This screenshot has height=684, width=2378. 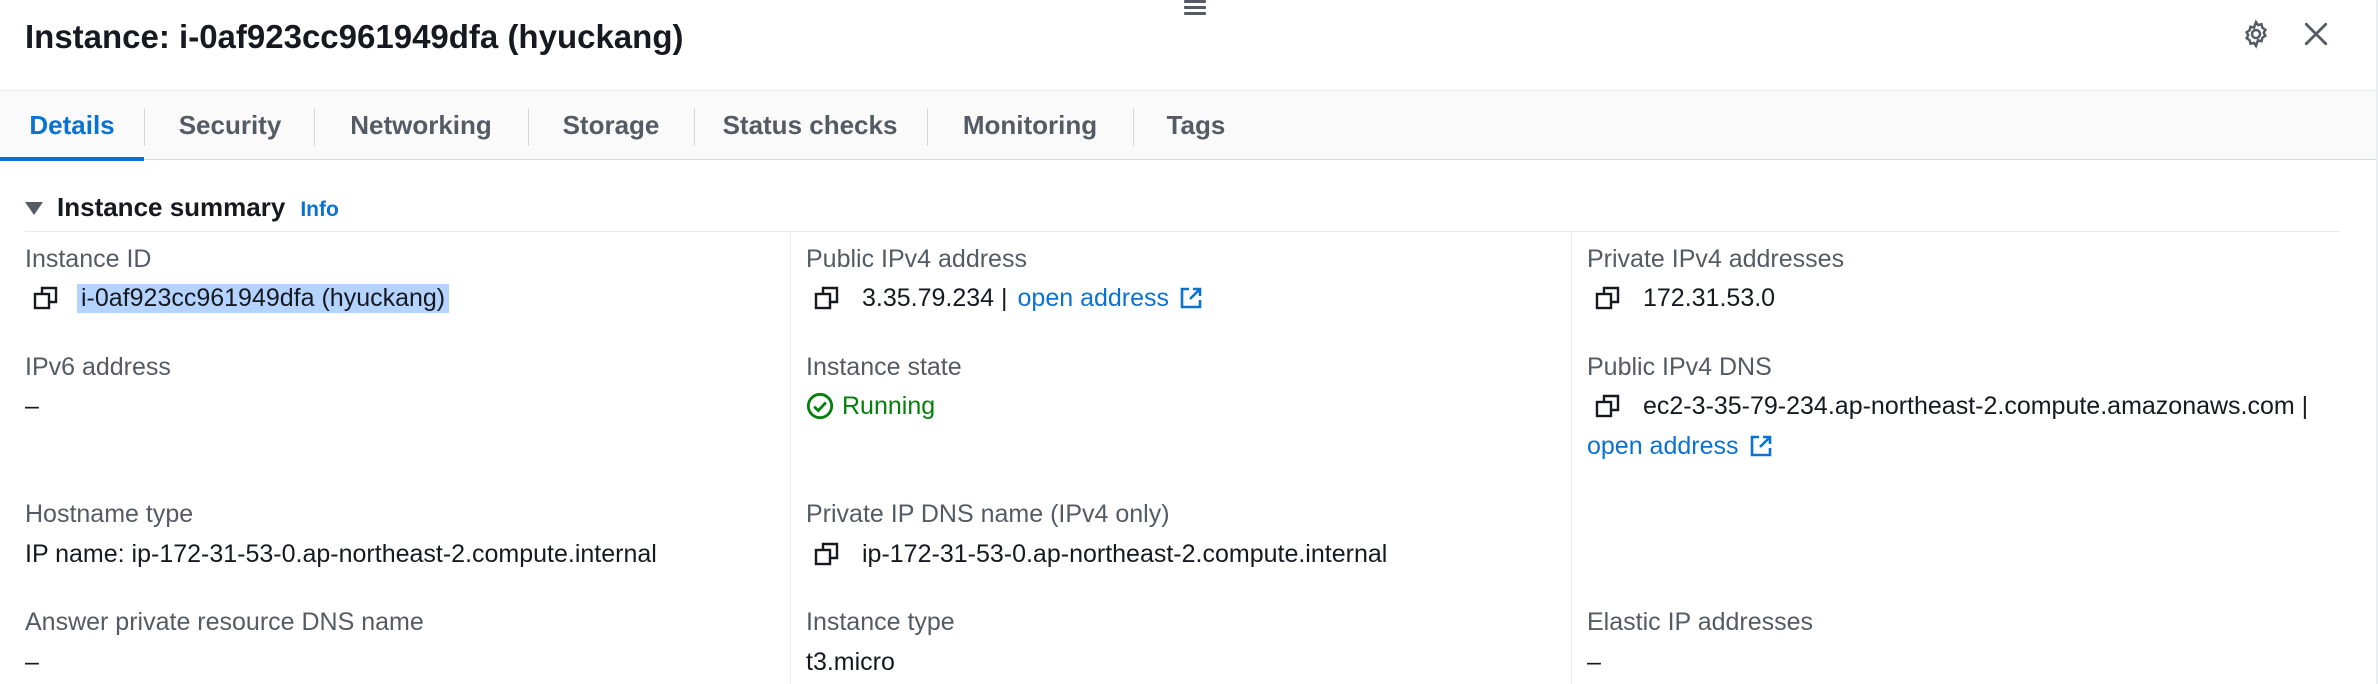 What do you see at coordinates (1196, 7) in the screenshot?
I see `drag-handle-icon` at bounding box center [1196, 7].